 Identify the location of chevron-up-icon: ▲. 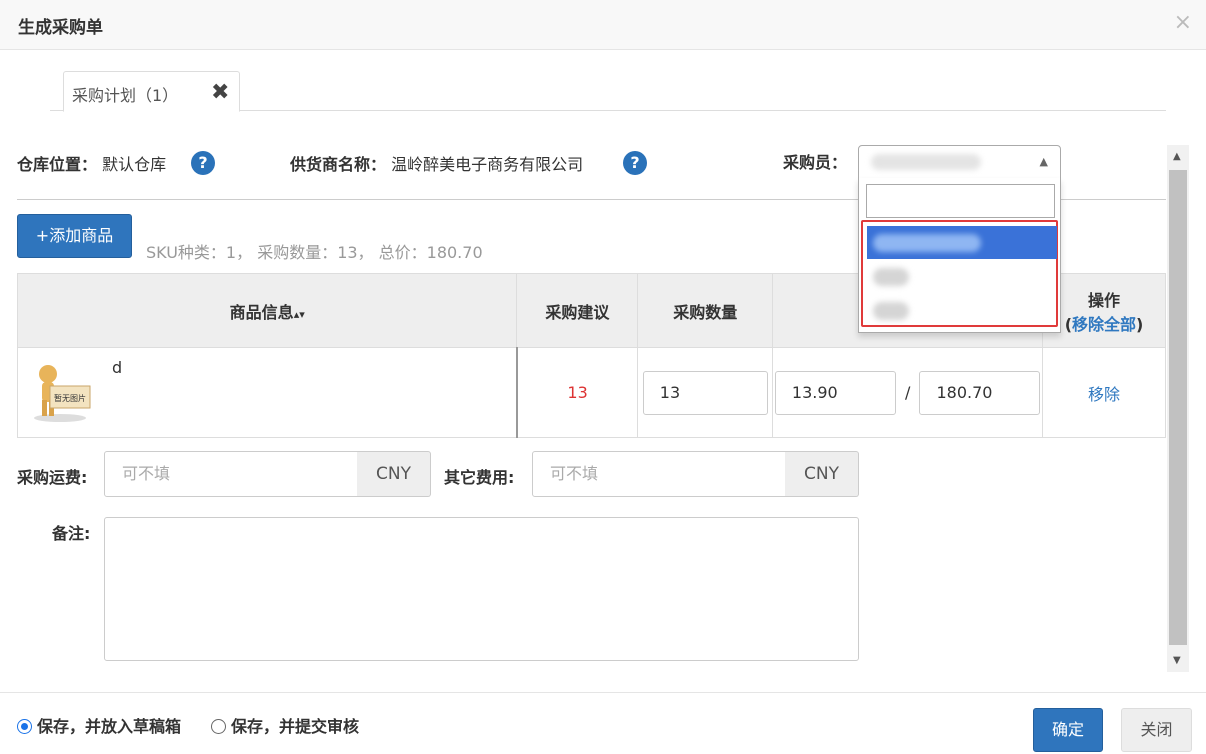
(1043, 161).